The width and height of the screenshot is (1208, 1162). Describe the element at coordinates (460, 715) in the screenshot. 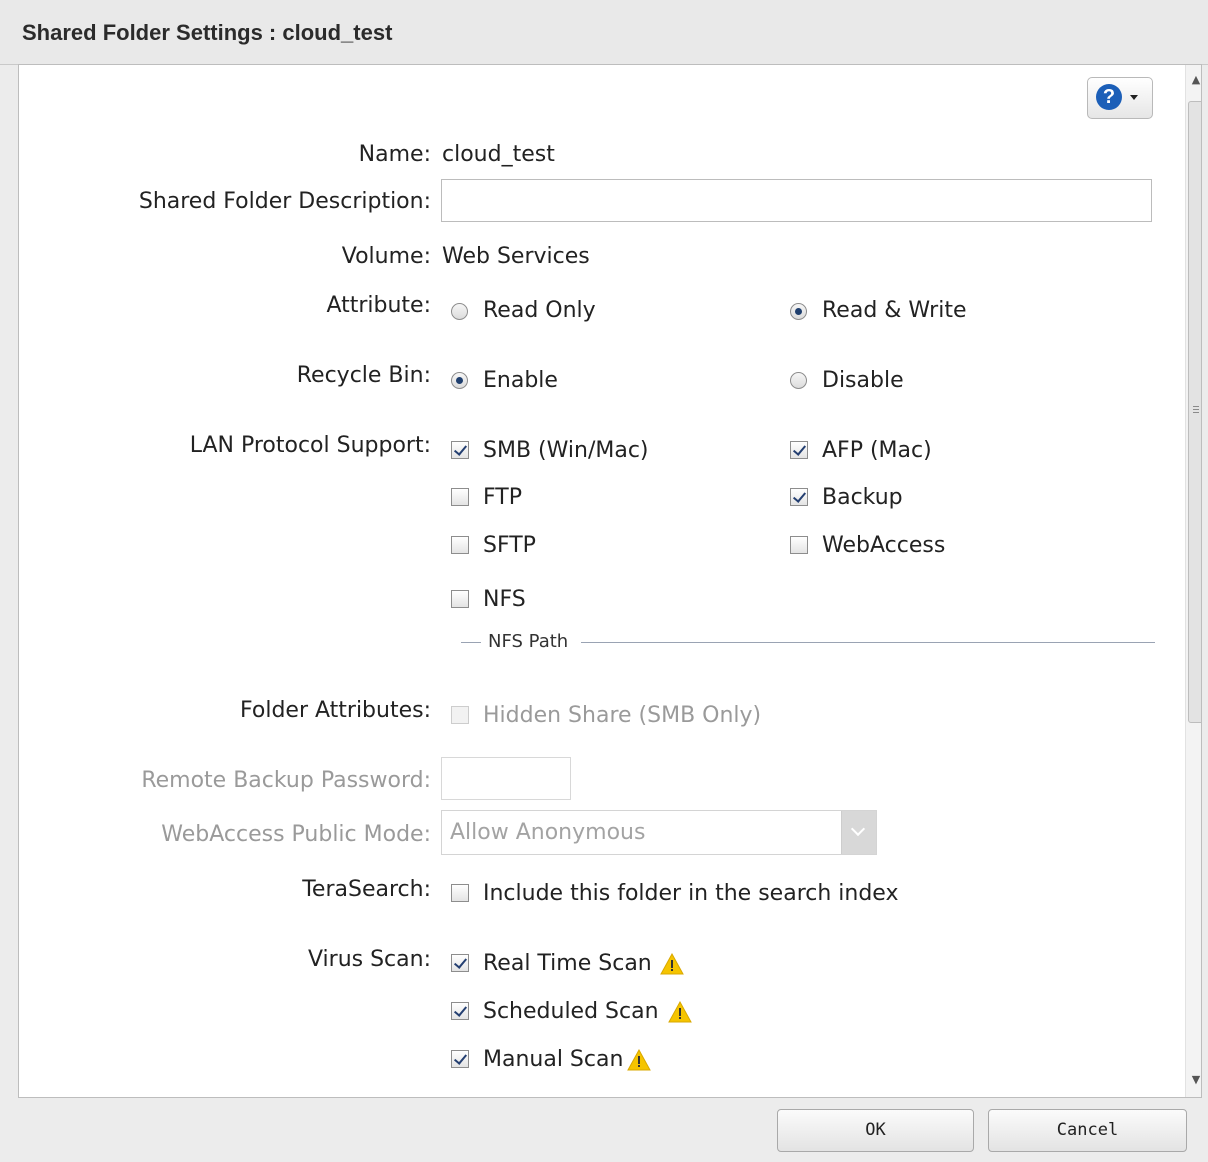

I see `hidden-share-checkbox` at that location.